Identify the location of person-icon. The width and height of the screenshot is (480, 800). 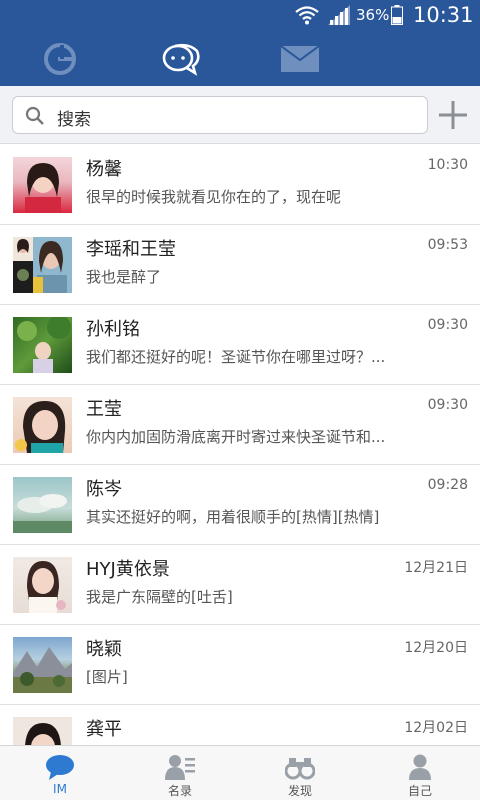
(420, 767).